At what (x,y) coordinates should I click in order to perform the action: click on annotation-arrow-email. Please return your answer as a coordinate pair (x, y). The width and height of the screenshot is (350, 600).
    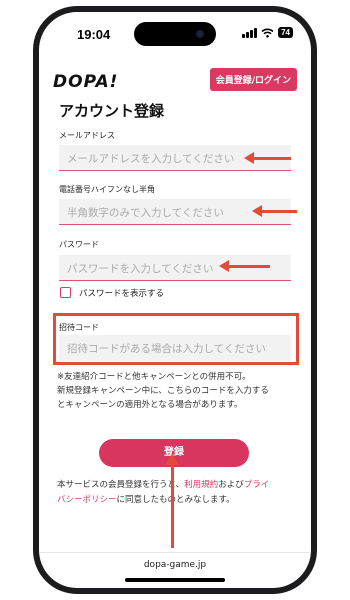
    Looking at the image, I should click on (267, 158).